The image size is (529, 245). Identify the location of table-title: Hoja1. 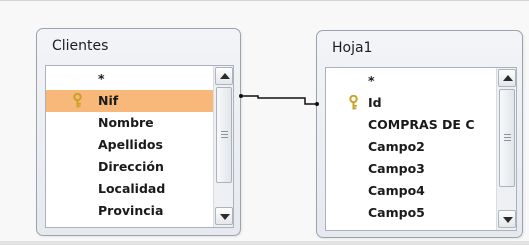
(352, 48).